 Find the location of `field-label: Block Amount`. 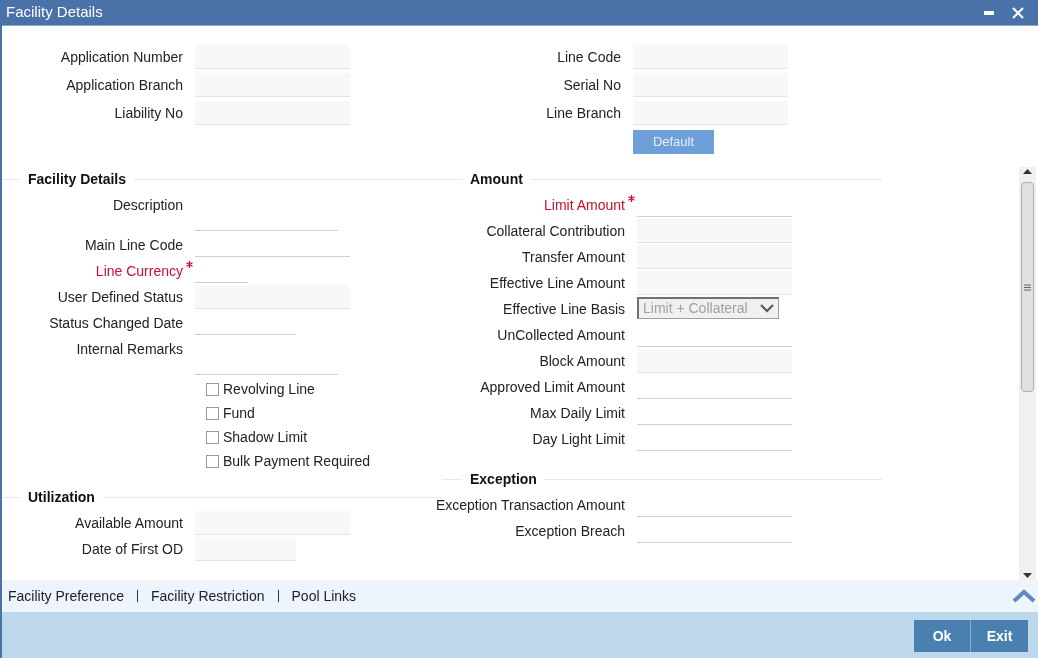

field-label: Block Amount is located at coordinates (582, 361).